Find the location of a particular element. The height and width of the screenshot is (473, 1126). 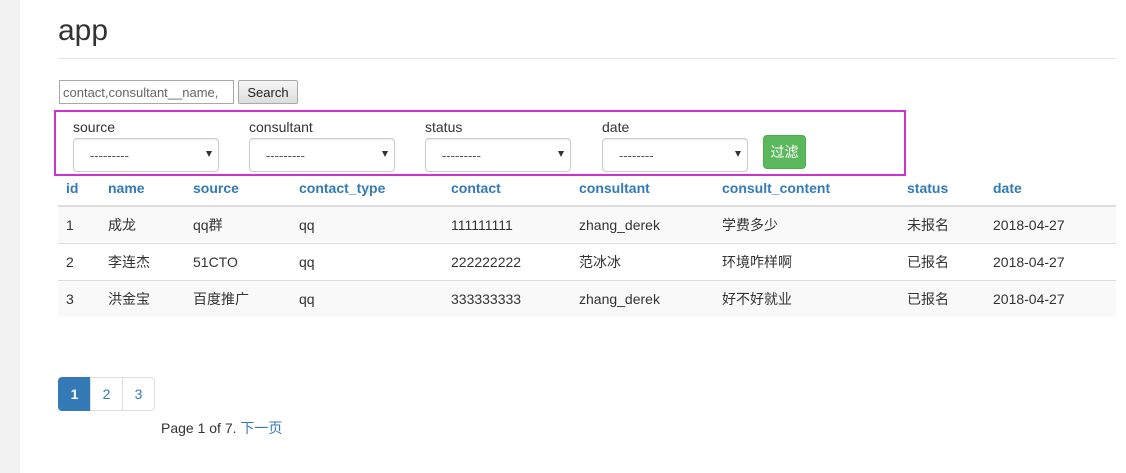

filter-group-status: status --------- is located at coordinates (498, 145).